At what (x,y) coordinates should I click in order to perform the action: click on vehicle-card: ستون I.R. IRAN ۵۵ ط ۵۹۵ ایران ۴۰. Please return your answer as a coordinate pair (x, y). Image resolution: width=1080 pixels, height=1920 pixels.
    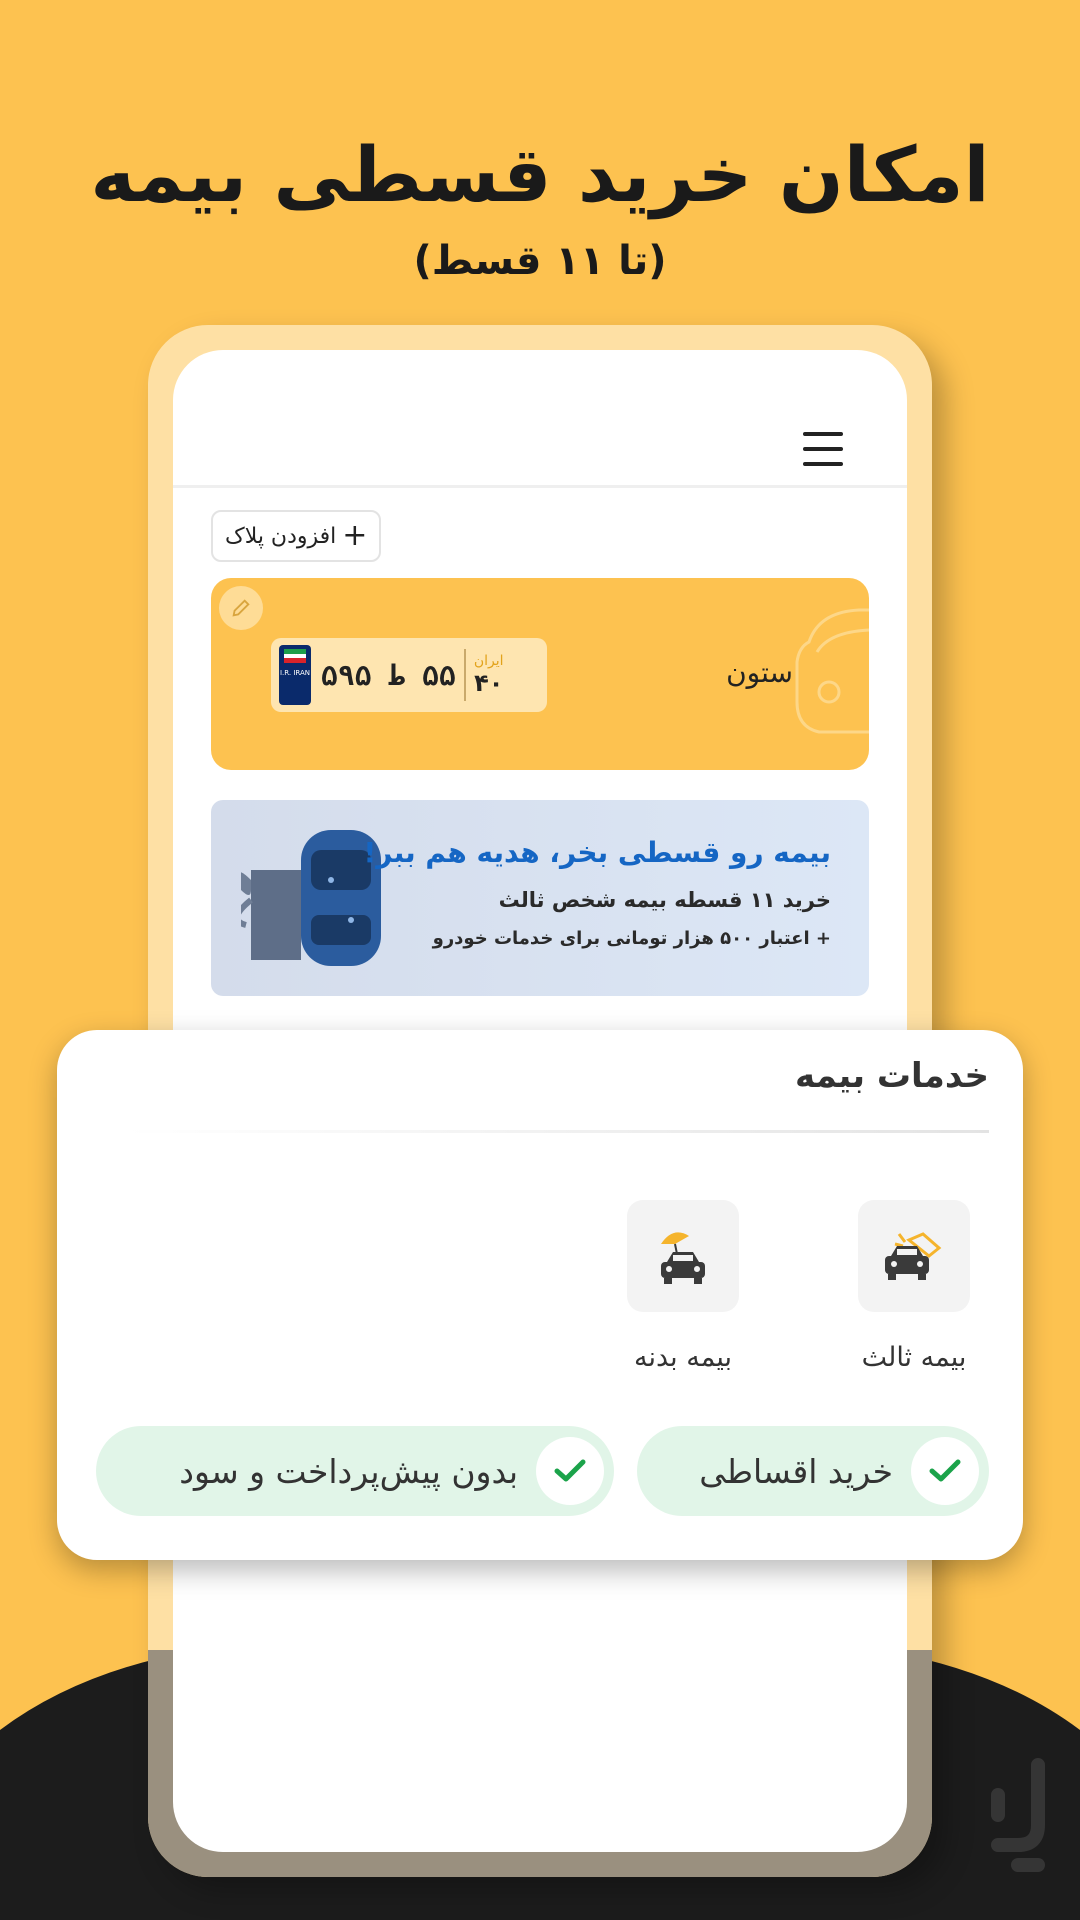
    Looking at the image, I should click on (540, 674).